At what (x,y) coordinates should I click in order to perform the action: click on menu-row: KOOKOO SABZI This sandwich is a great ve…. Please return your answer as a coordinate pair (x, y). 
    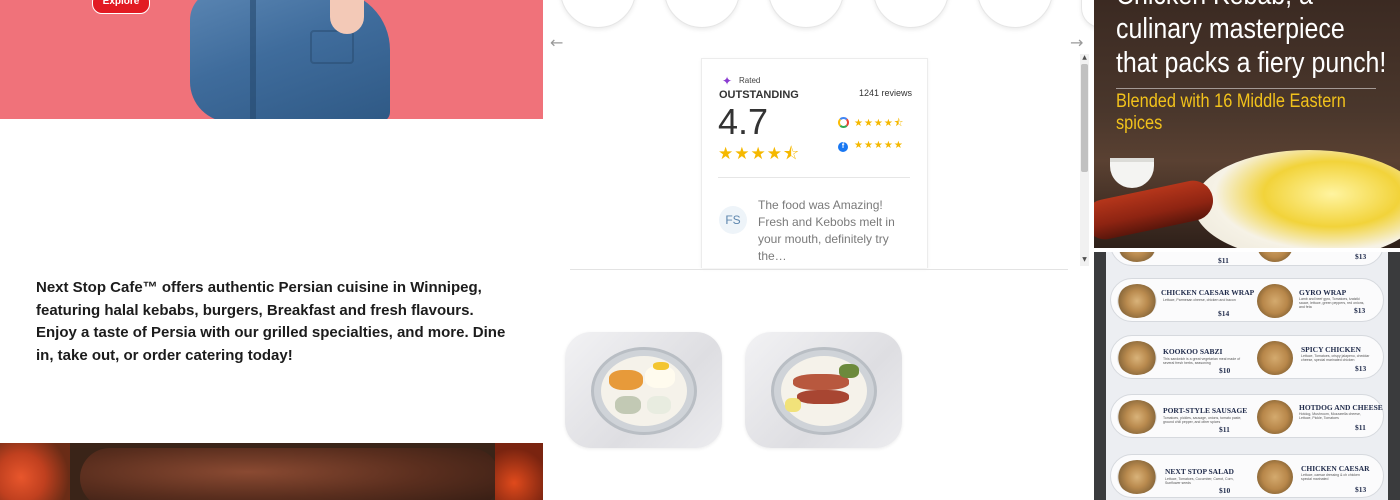
    Looking at the image, I should click on (1247, 357).